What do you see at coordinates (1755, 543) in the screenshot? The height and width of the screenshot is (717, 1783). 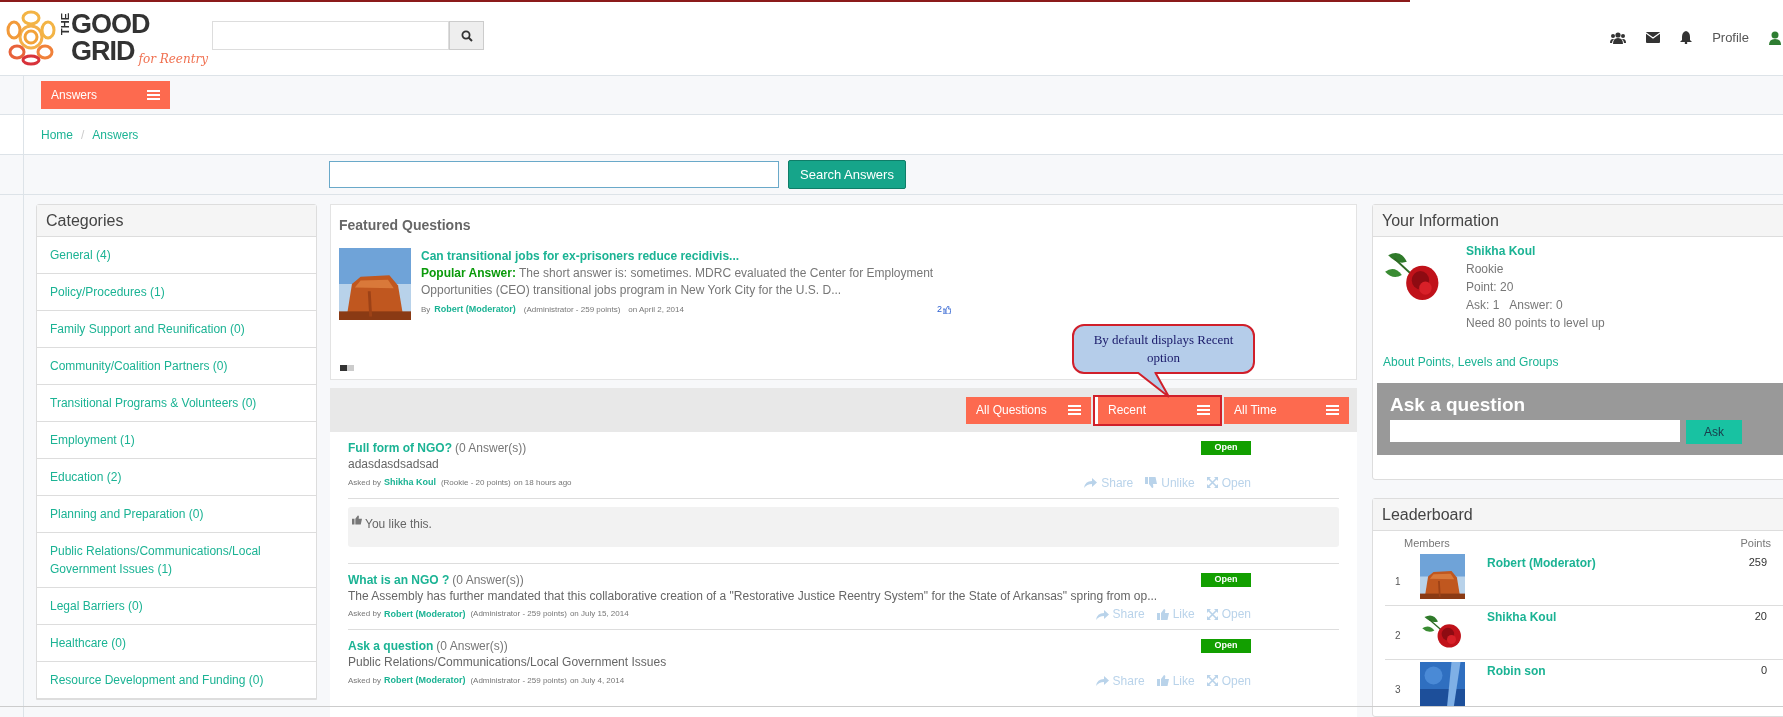 I see `column-header: Points` at bounding box center [1755, 543].